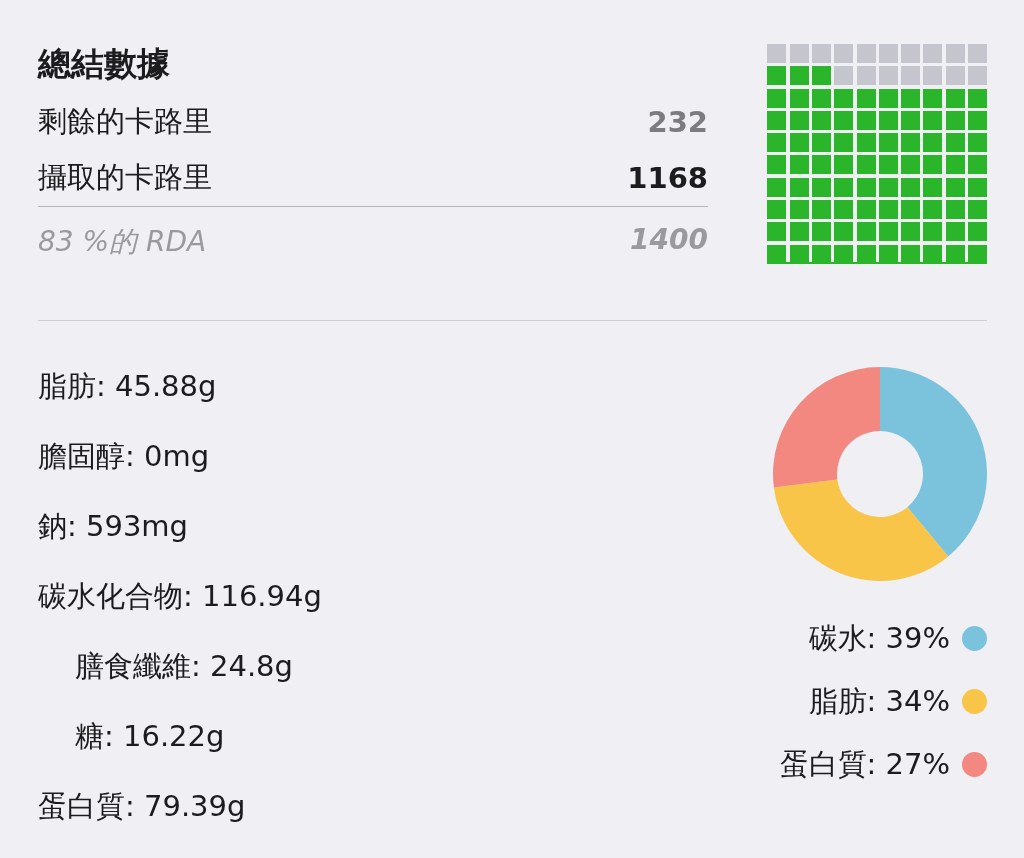 The height and width of the screenshot is (858, 1024). What do you see at coordinates (879, 638) in the screenshot?
I see `legend-label: 碳水: 39%` at bounding box center [879, 638].